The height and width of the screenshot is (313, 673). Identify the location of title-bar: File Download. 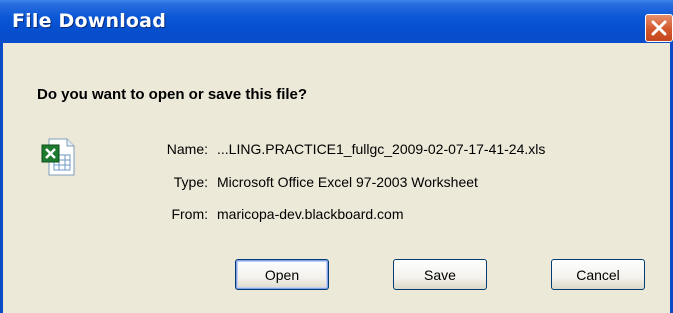
(336, 21).